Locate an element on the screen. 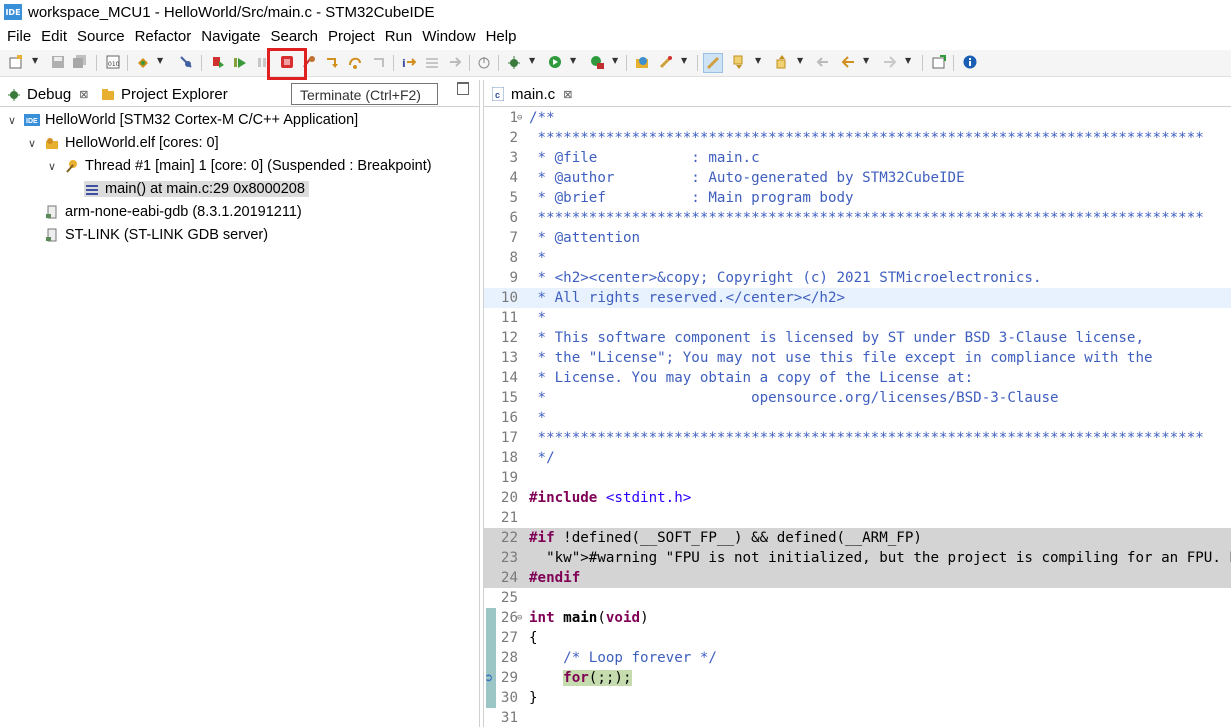 Image resolution: width=1231 pixels, height=727 pixels. menu-edit: Edit is located at coordinates (50, 37).